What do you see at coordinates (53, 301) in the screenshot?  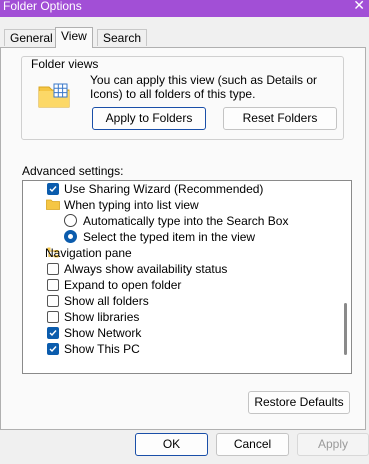 I see `checkbox-show-all-folders` at bounding box center [53, 301].